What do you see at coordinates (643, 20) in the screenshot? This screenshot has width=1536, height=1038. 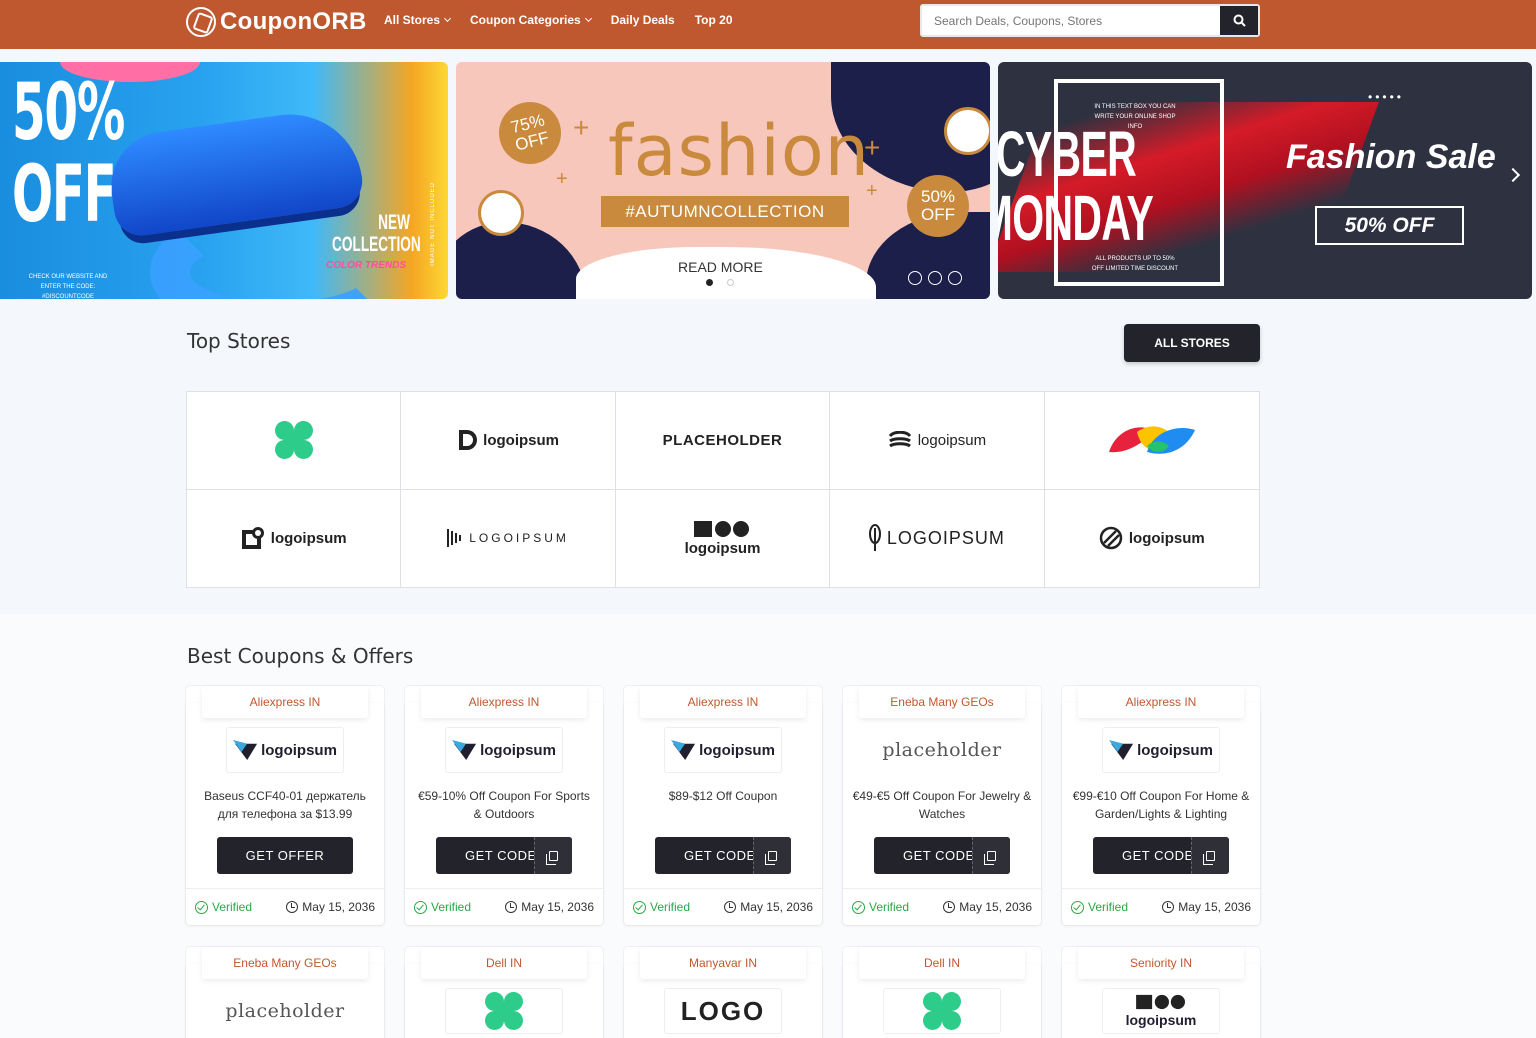 I see `nav-daily-deals: Daily Deals` at bounding box center [643, 20].